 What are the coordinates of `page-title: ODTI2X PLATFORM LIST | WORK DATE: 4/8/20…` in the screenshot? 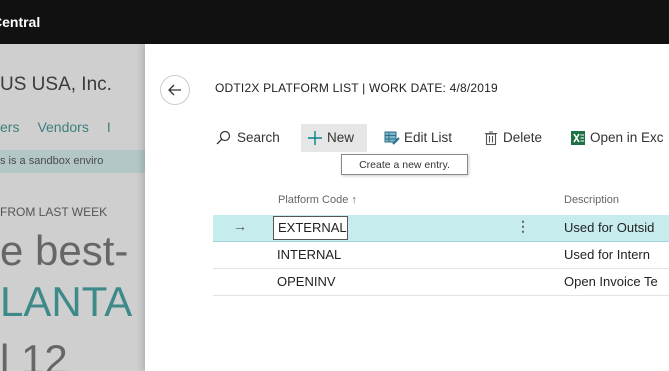 It's located at (356, 88).